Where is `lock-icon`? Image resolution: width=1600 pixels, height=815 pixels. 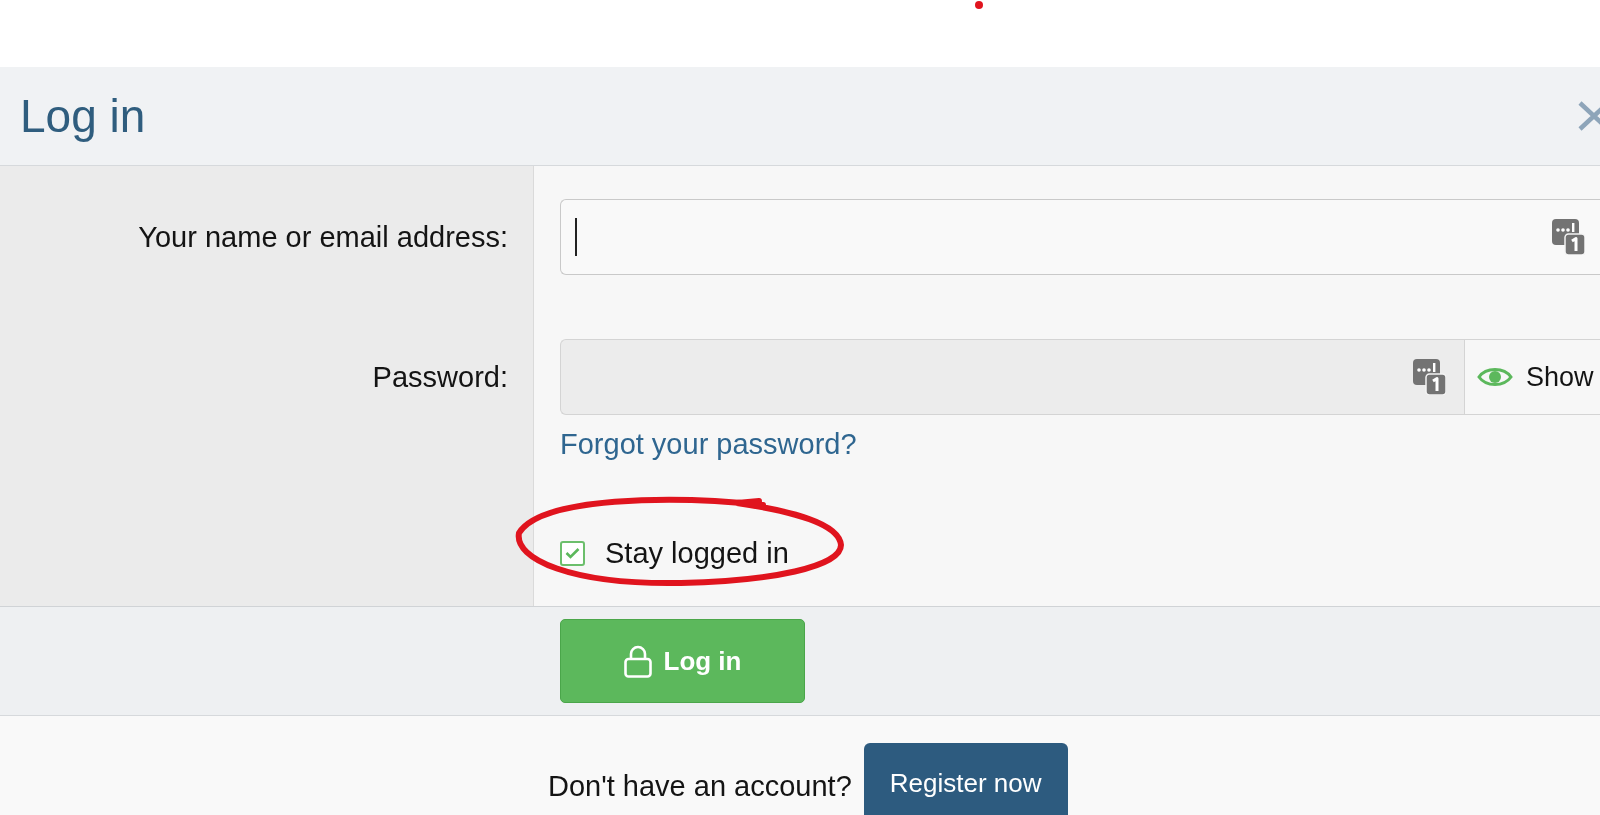
lock-icon is located at coordinates (637, 661).